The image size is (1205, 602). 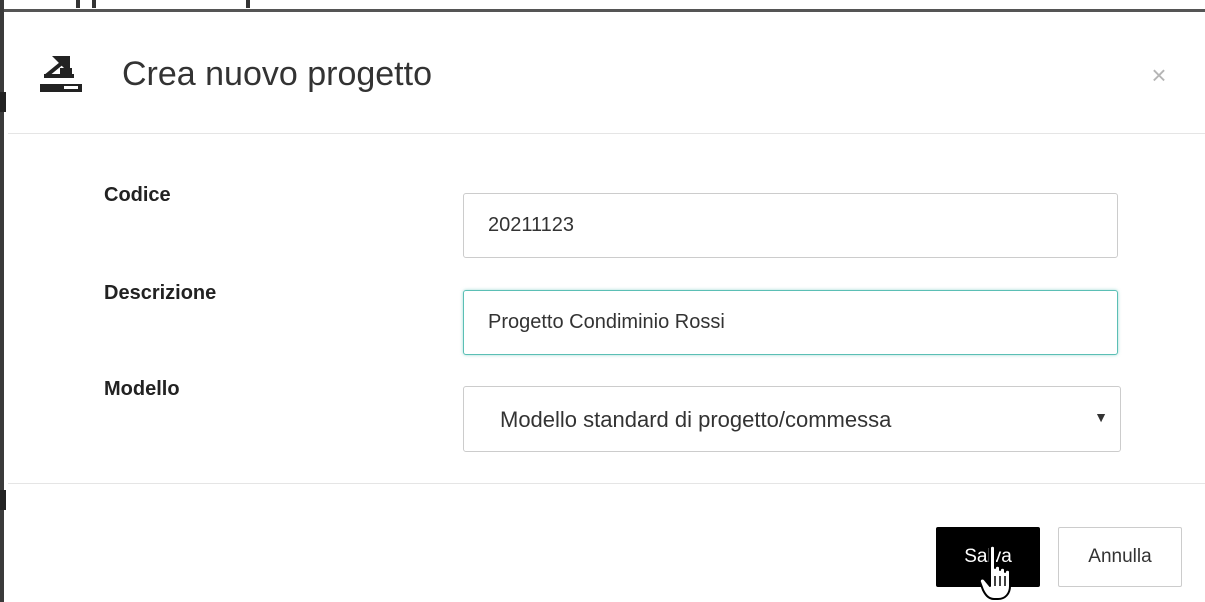 I want to click on codice-label: Codice, so click(x=137, y=195).